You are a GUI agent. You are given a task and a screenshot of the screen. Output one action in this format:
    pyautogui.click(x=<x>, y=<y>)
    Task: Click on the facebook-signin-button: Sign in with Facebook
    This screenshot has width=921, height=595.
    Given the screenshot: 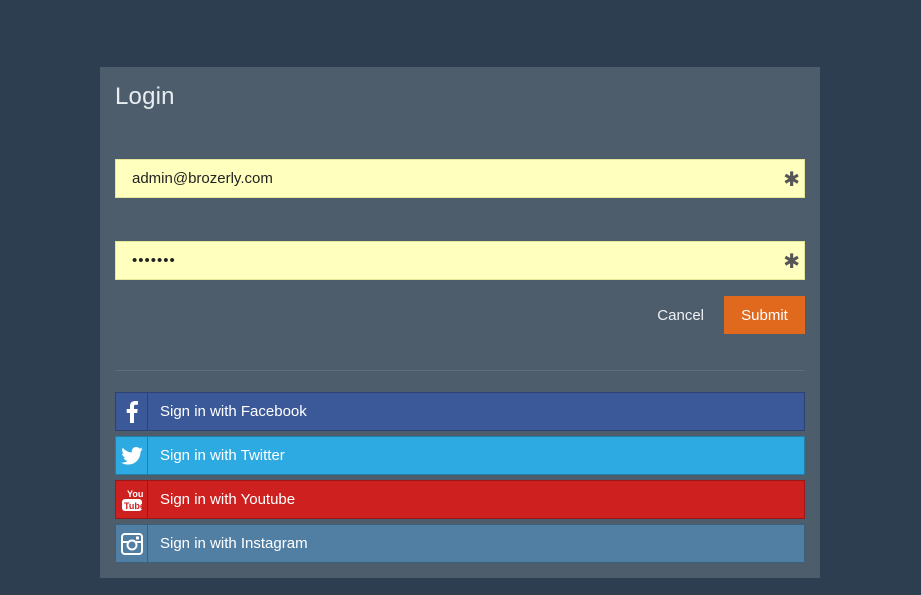 What is the action you would take?
    pyautogui.click(x=460, y=411)
    